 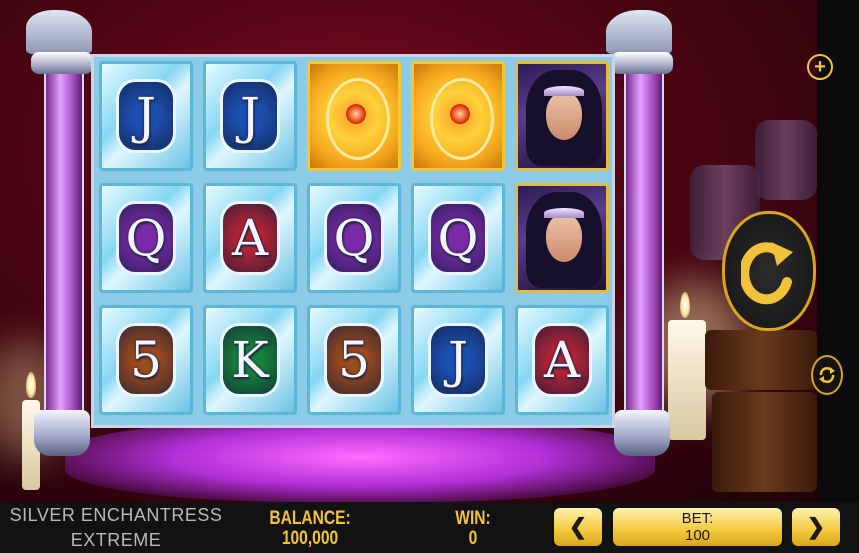 I want to click on chevron-left-icon: ❮, so click(x=578, y=526).